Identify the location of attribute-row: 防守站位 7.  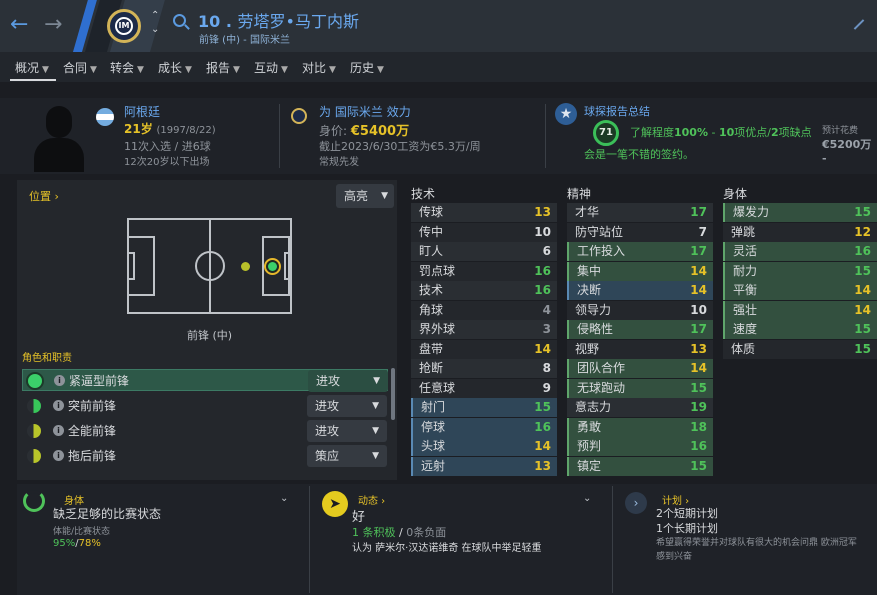
(640, 232).